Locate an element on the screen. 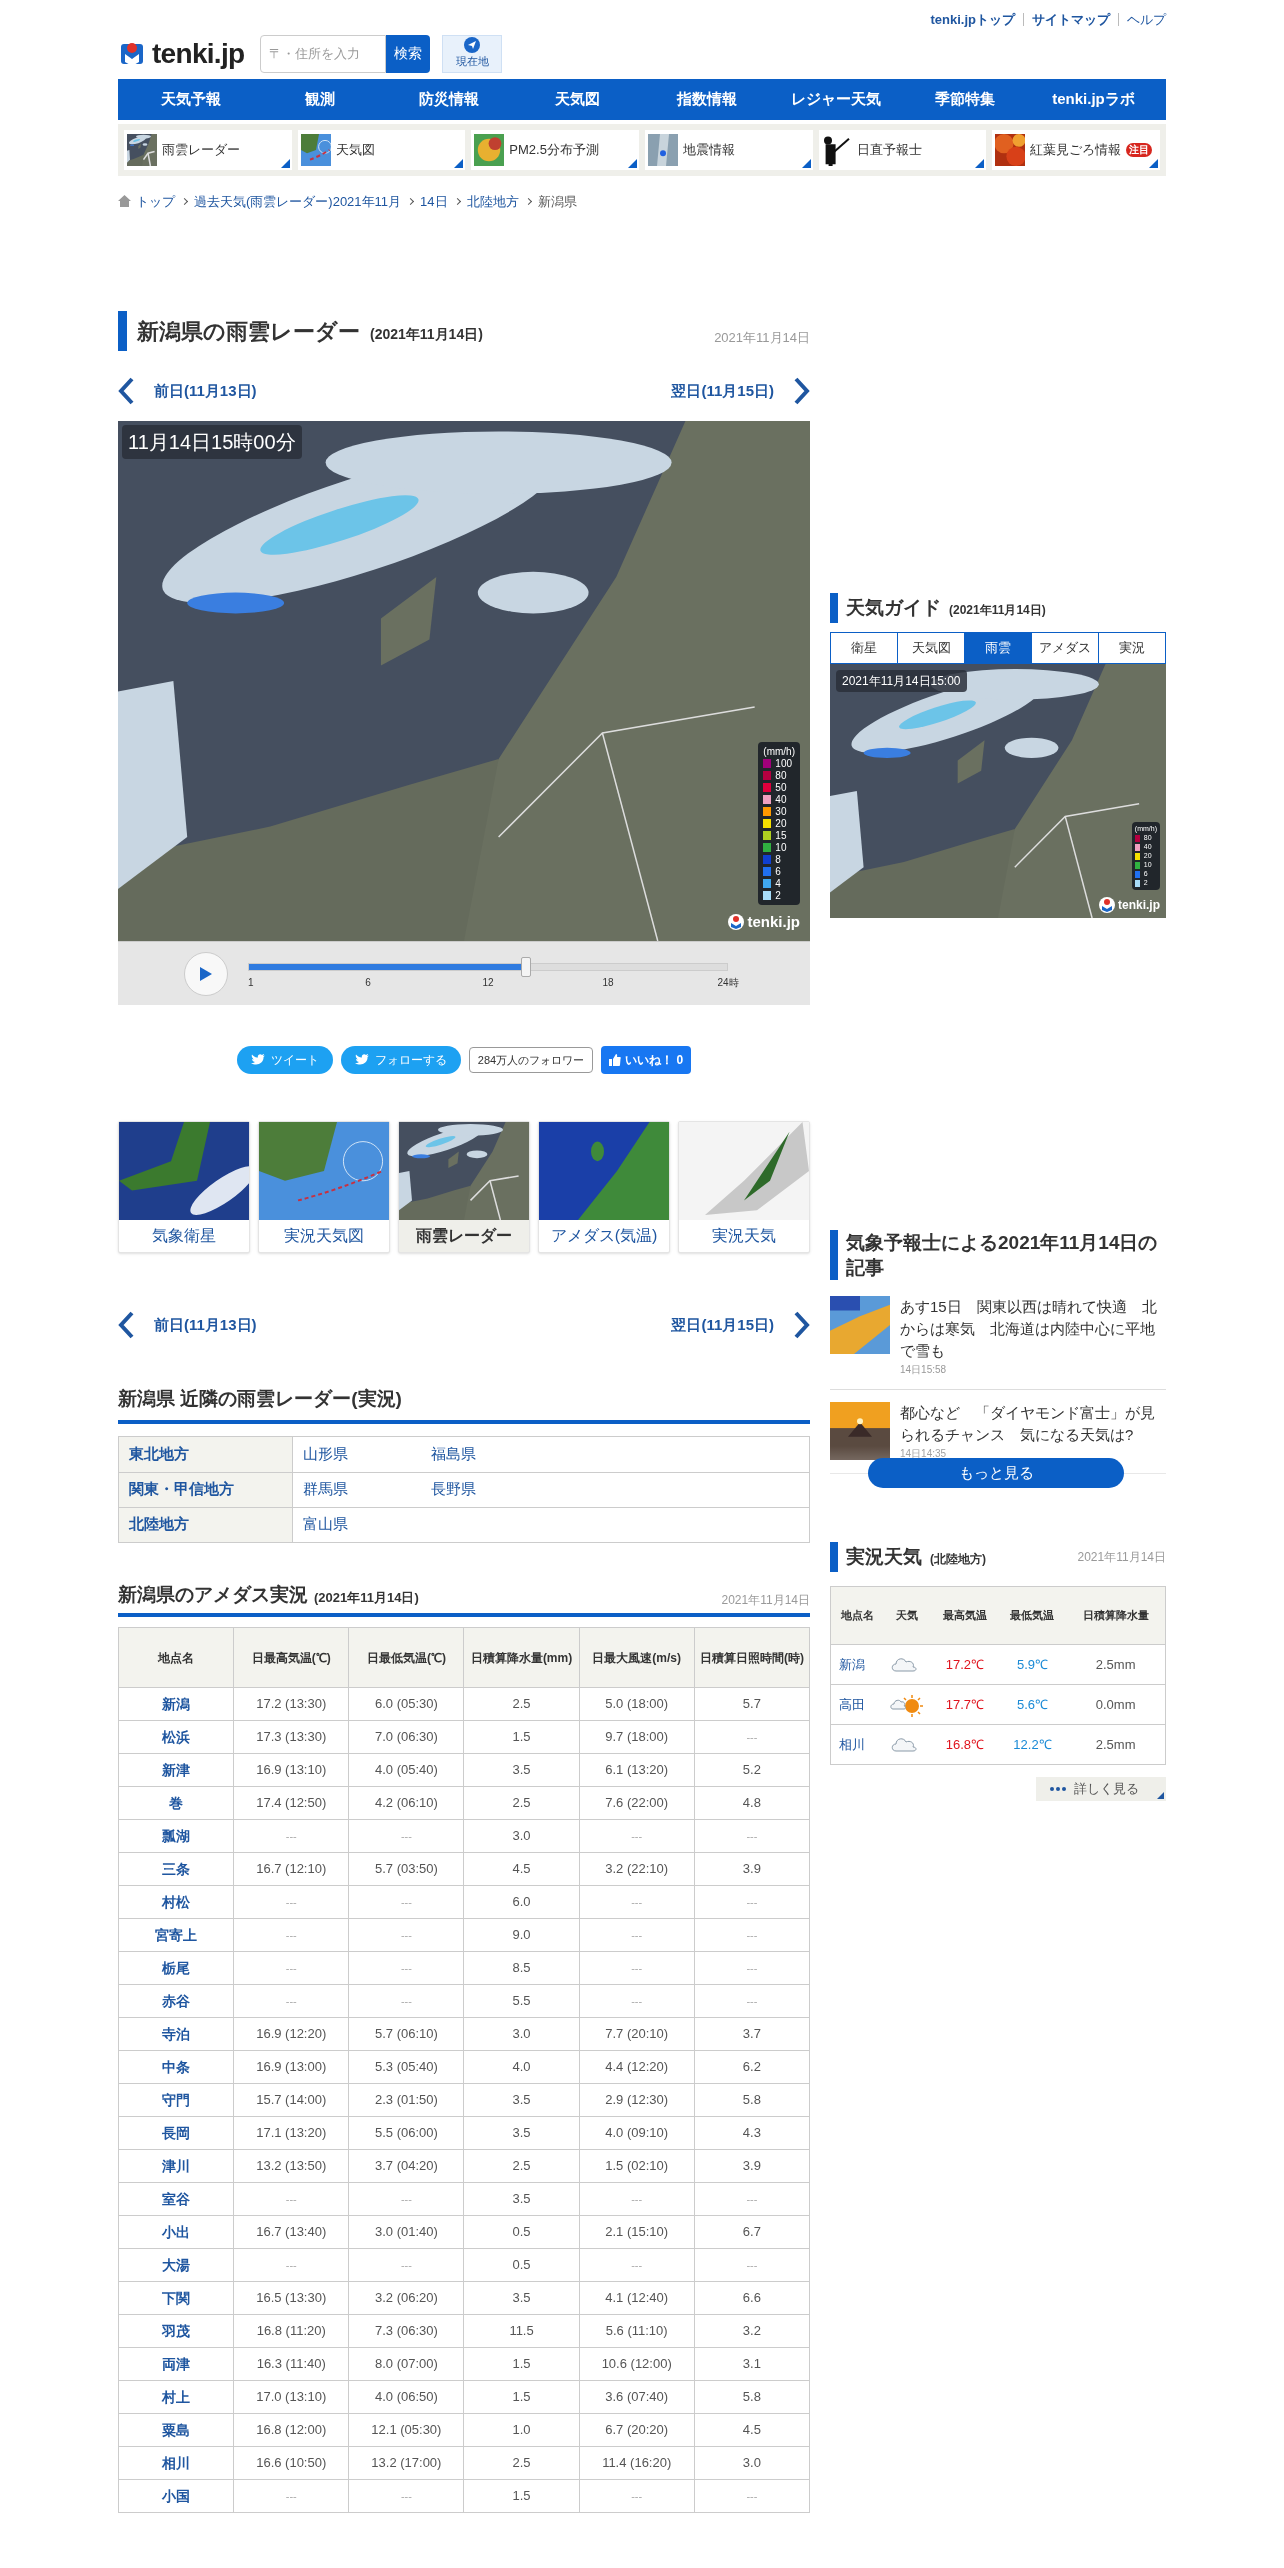  table-cell: 16.8℃ is located at coordinates (965, 1744).